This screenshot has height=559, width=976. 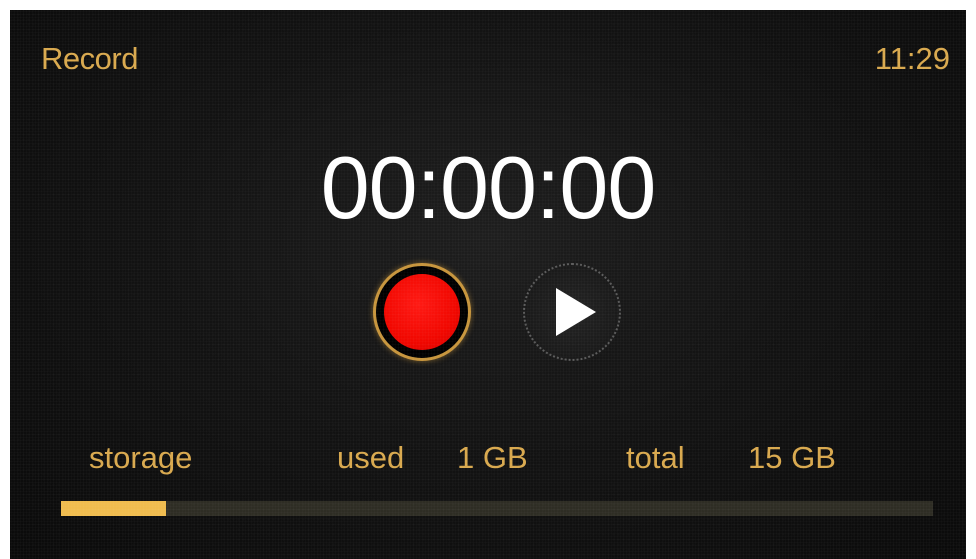 I want to click on used-label: used, so click(x=371, y=457).